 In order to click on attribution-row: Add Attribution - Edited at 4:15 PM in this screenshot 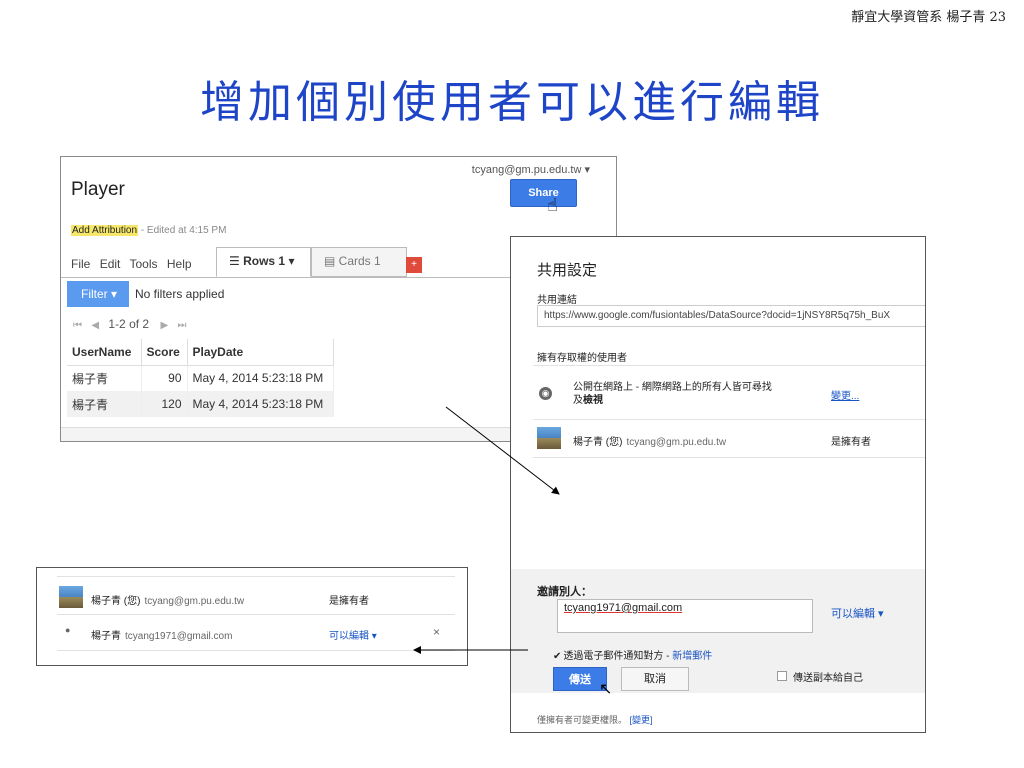, I will do `click(148, 230)`.